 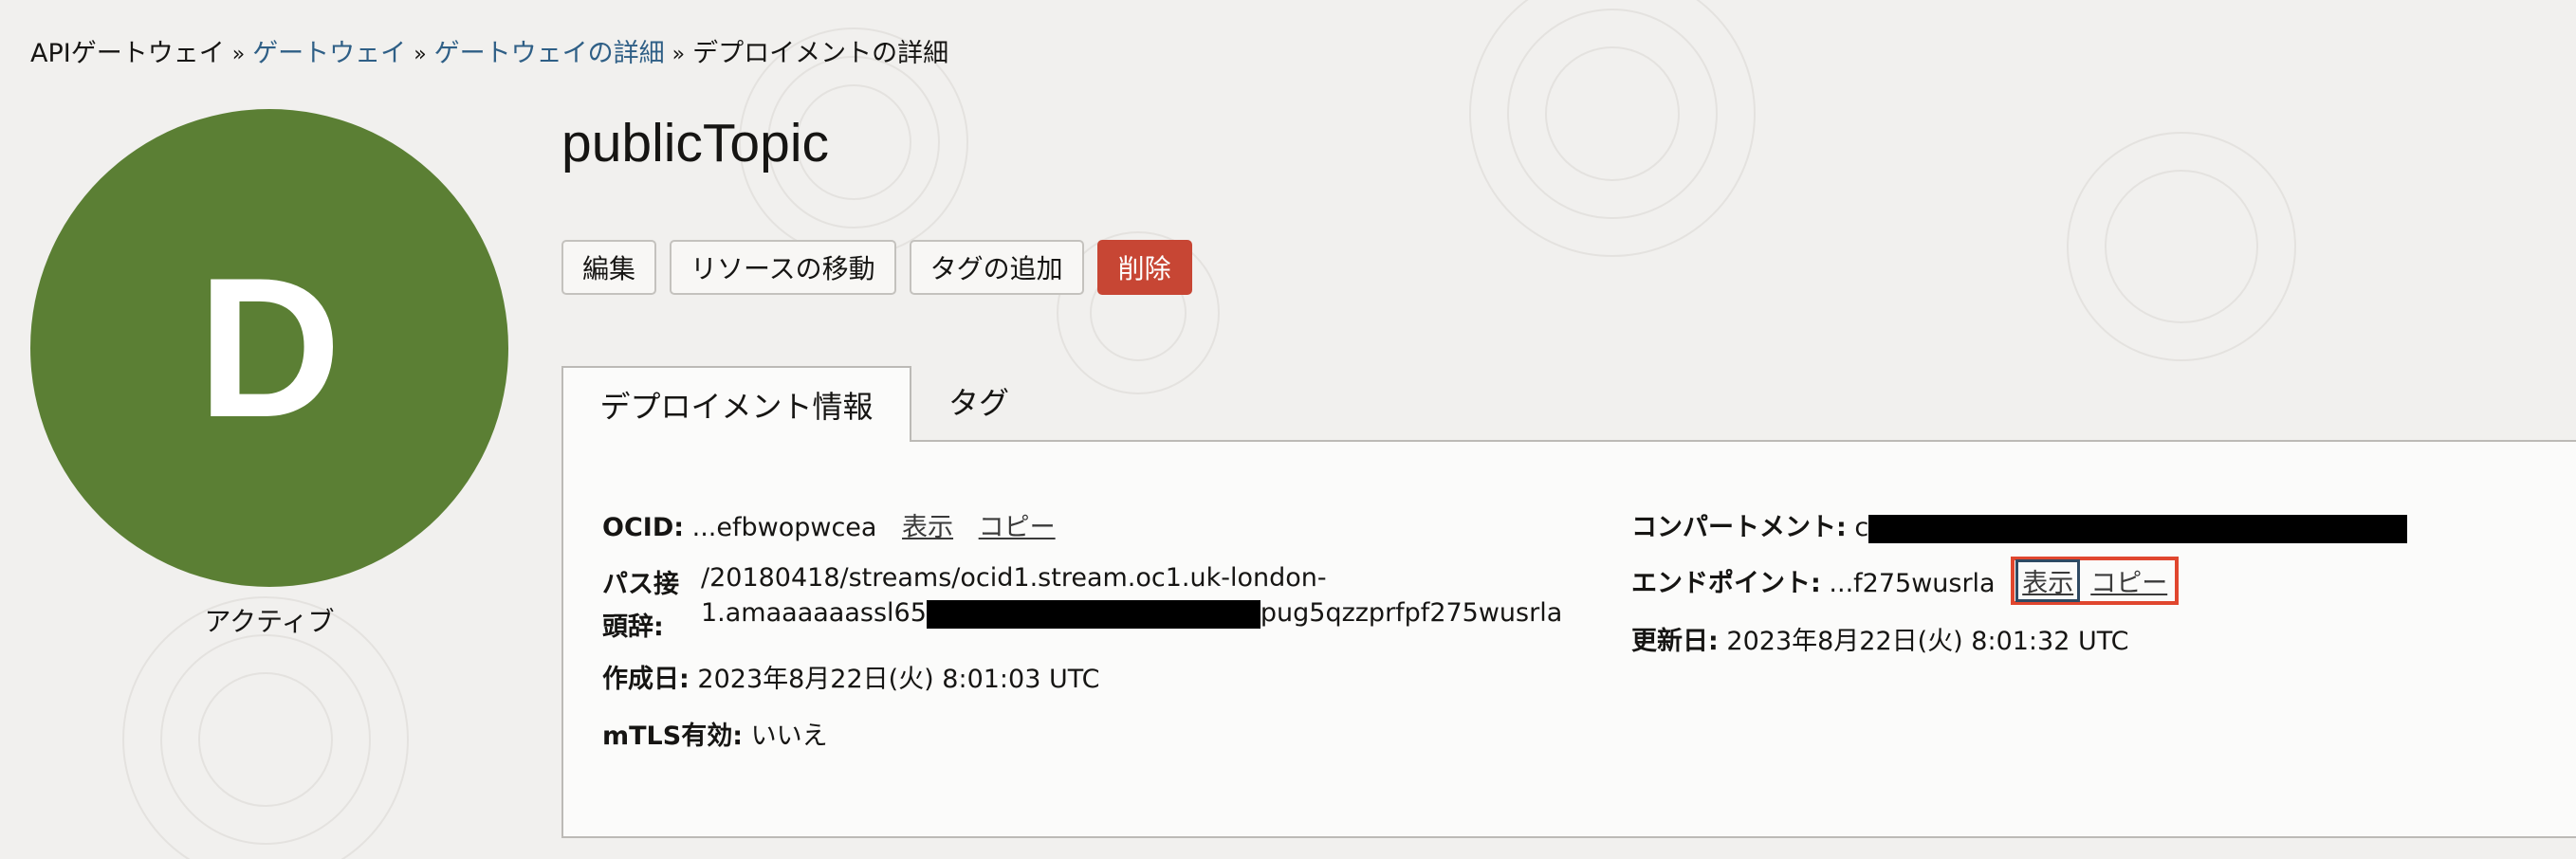 I want to click on compartment-row: コンパートメント: c, so click(x=2019, y=524).